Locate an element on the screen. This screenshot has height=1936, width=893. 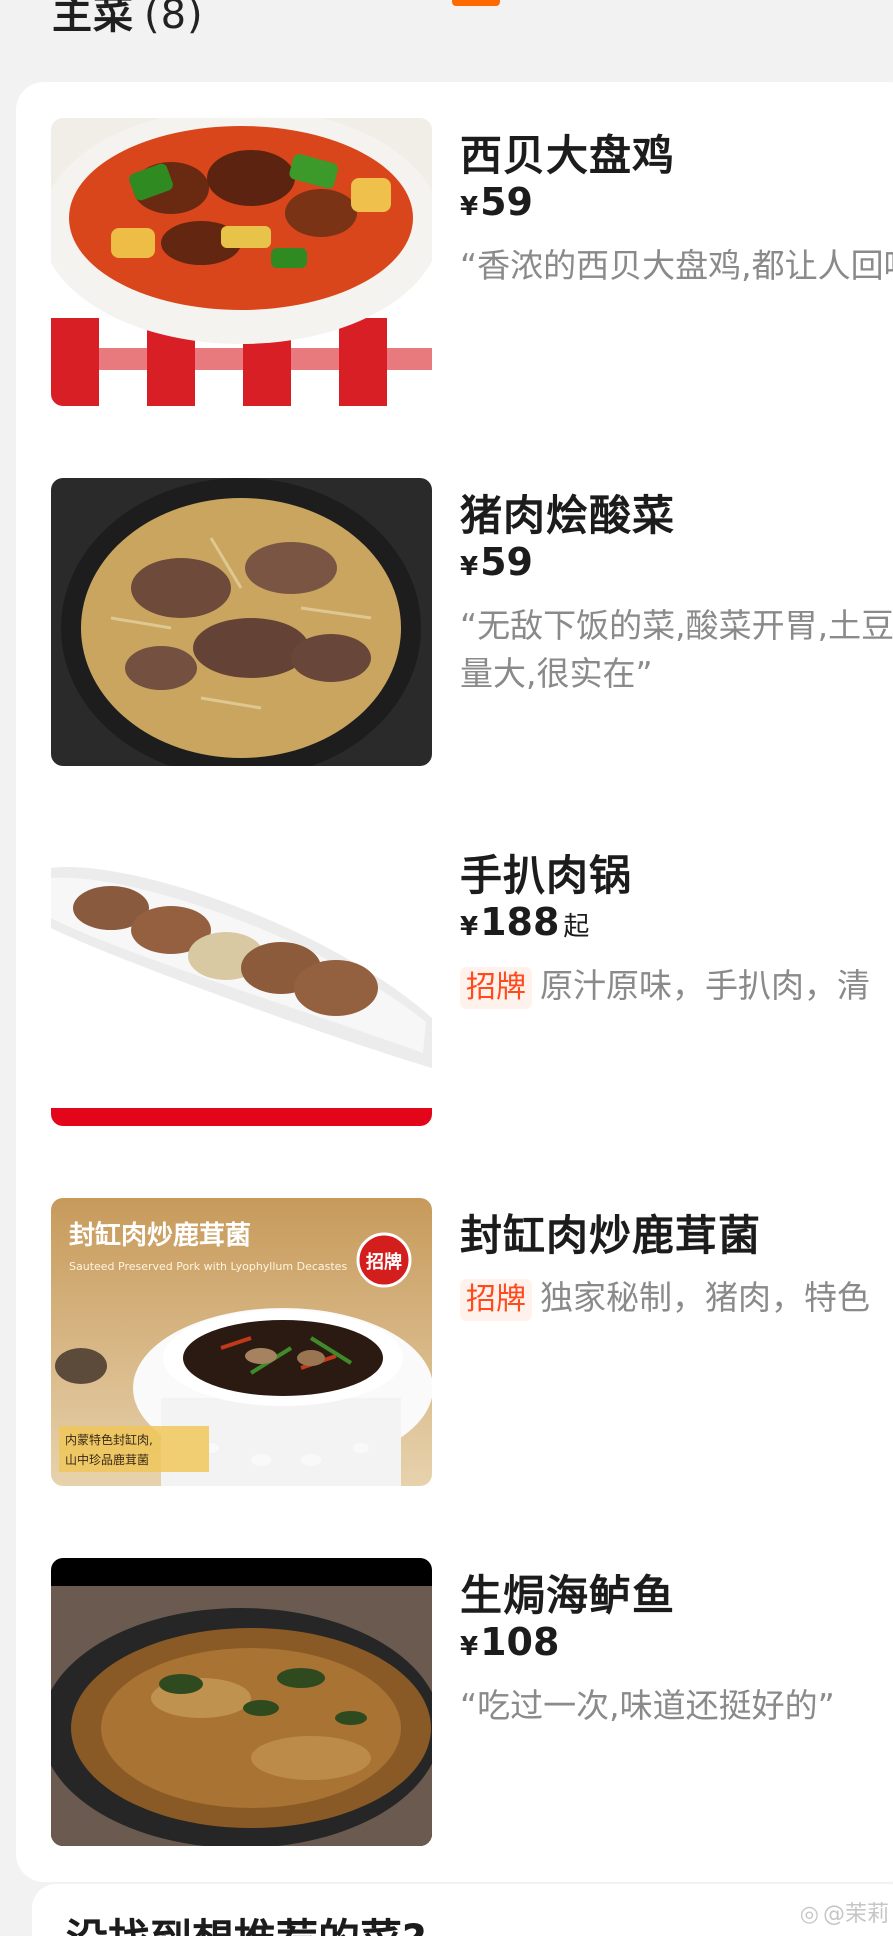
dish-review: “无敌下饭的菜,酸菜开胃,土豆量大,很实在” is located at coordinates (676, 649).